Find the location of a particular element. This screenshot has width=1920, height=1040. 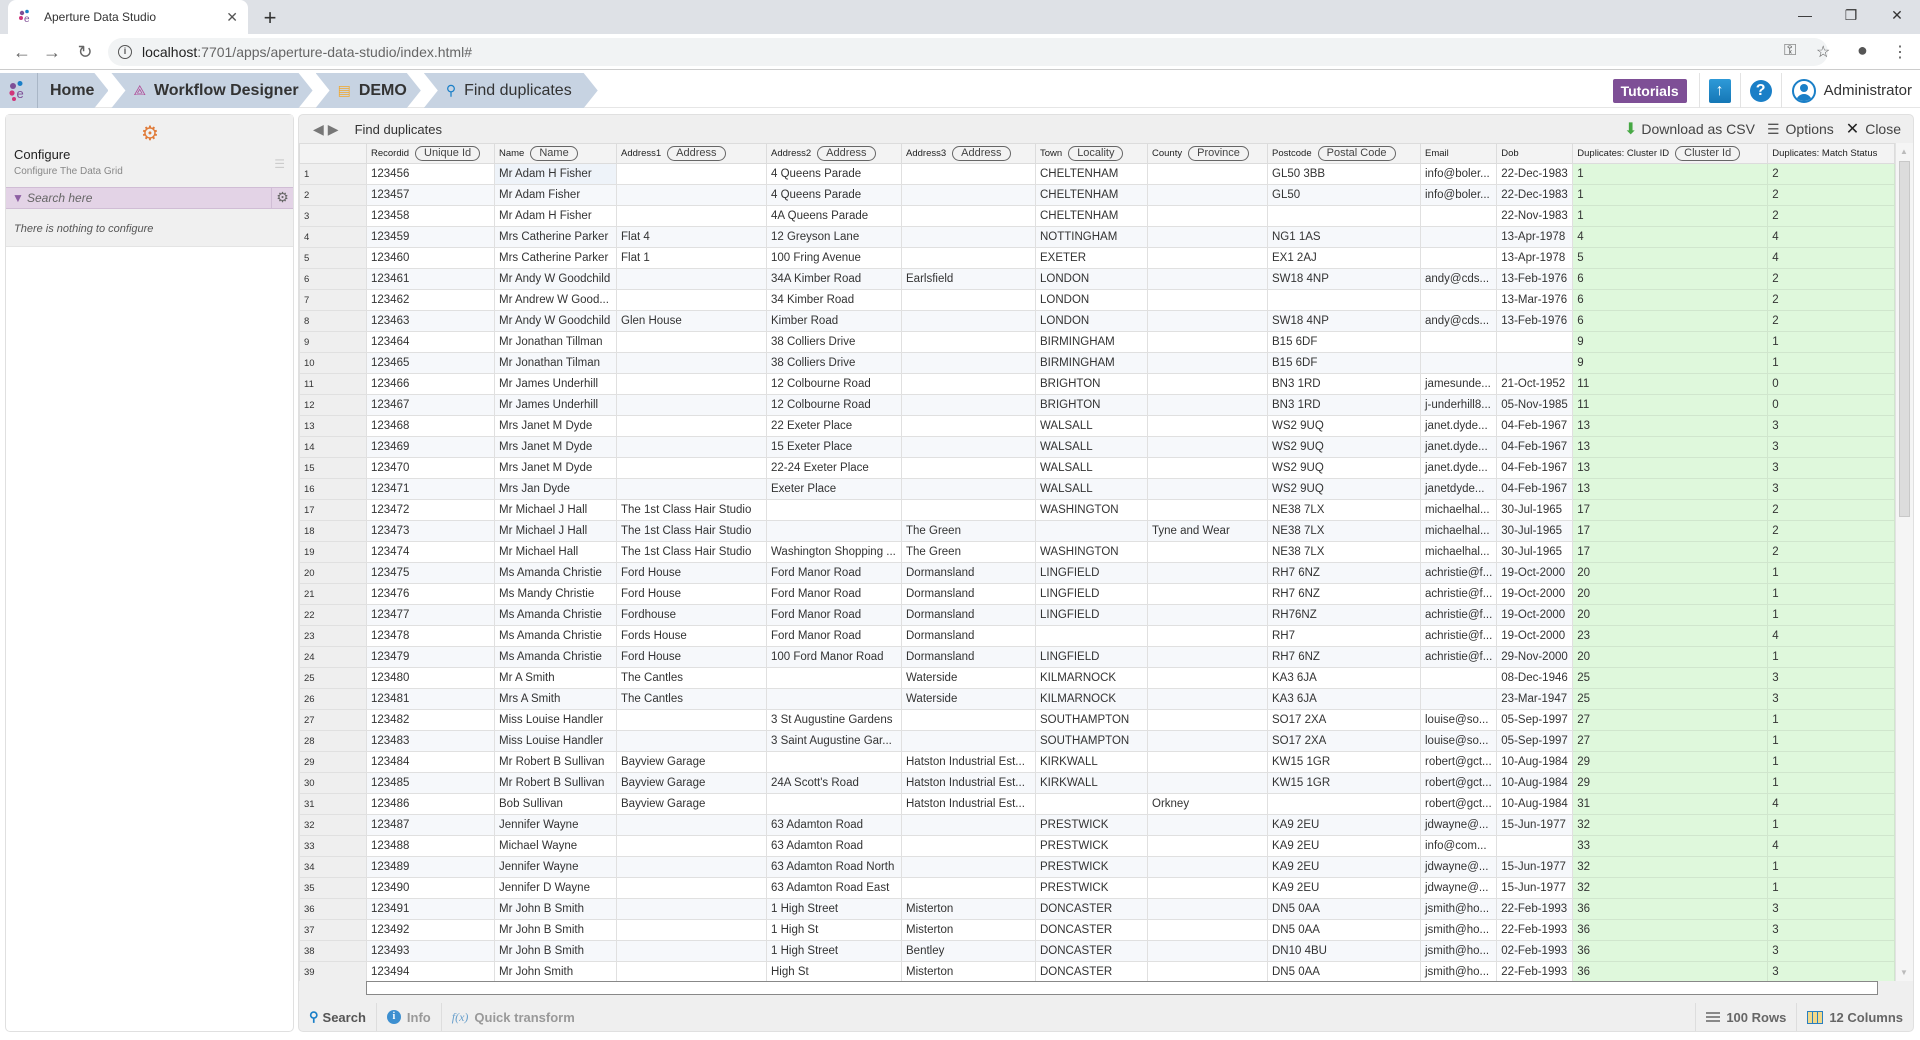

table-cell: DN5 0AA is located at coordinates (1344, 930).